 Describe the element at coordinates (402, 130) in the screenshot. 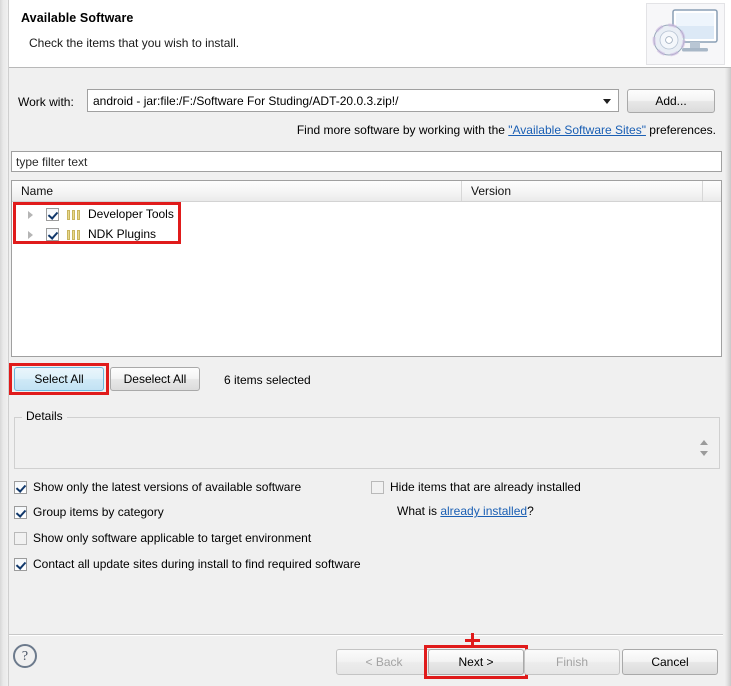

I see `find-more-prefix: Find more software by working with the` at that location.